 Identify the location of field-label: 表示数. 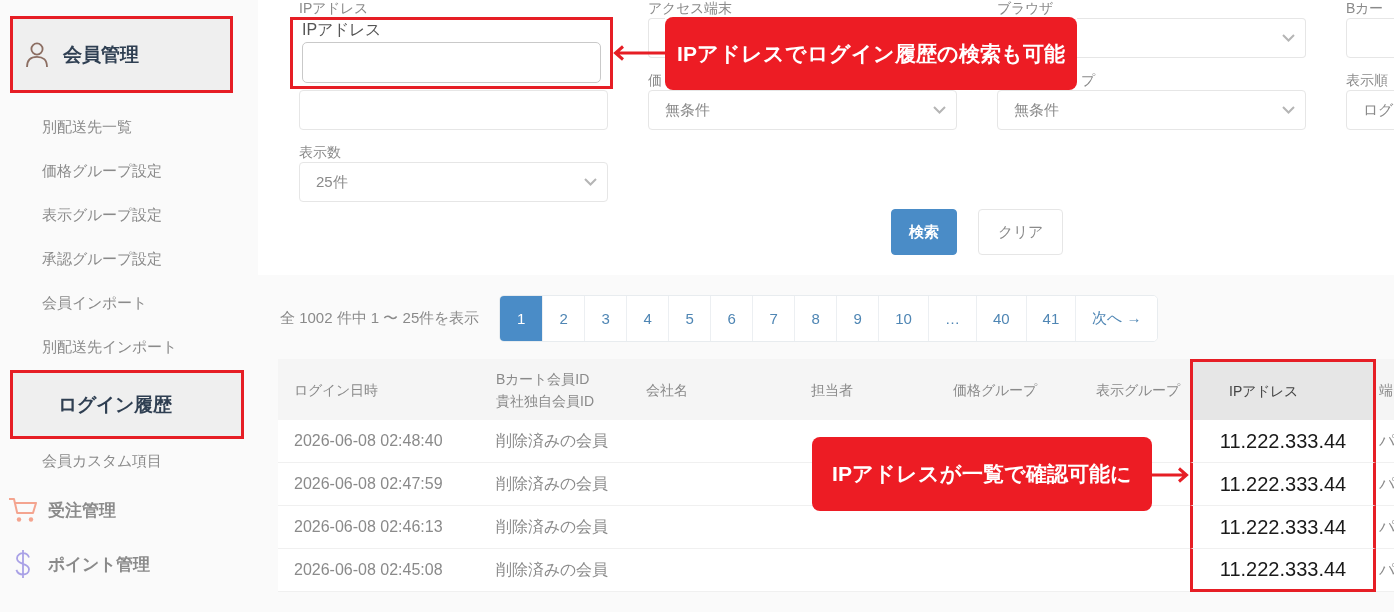
(320, 152).